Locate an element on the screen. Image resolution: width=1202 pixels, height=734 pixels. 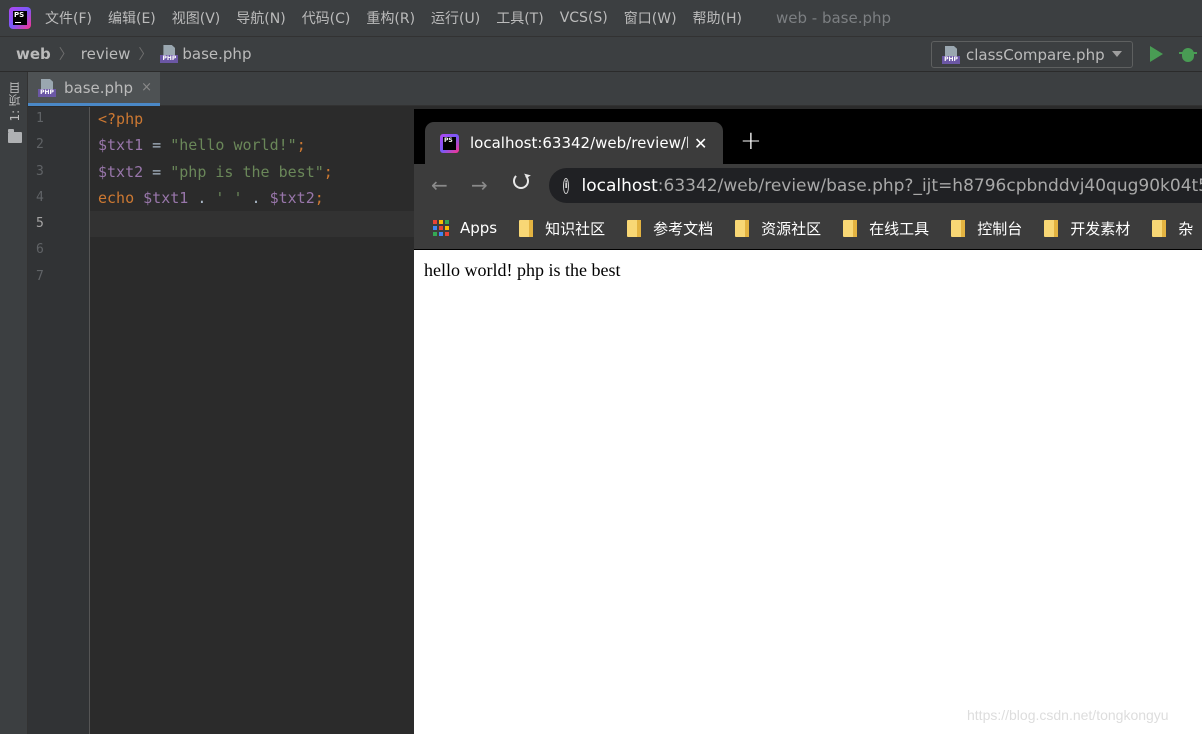
breadcrumb-folder: review is located at coordinates (106, 54).